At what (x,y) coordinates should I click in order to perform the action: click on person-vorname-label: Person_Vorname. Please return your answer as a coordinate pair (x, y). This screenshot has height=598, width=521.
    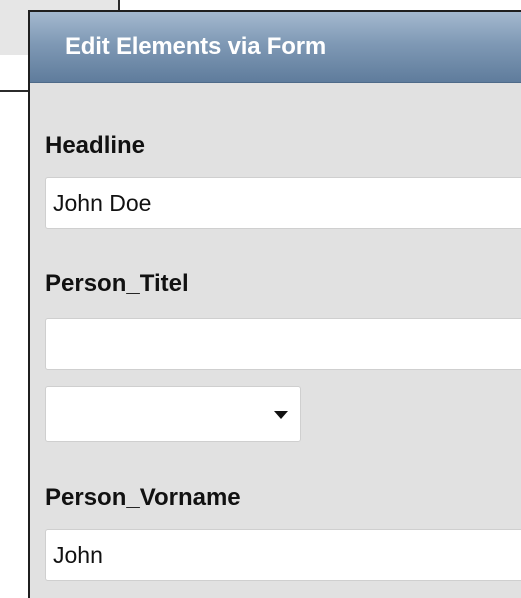
    Looking at the image, I should click on (143, 497).